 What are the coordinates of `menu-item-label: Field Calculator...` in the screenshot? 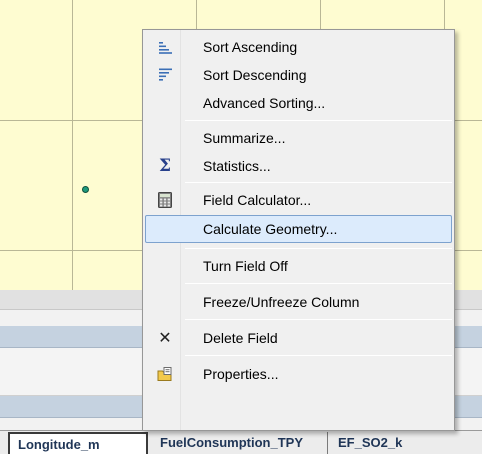 It's located at (257, 200).